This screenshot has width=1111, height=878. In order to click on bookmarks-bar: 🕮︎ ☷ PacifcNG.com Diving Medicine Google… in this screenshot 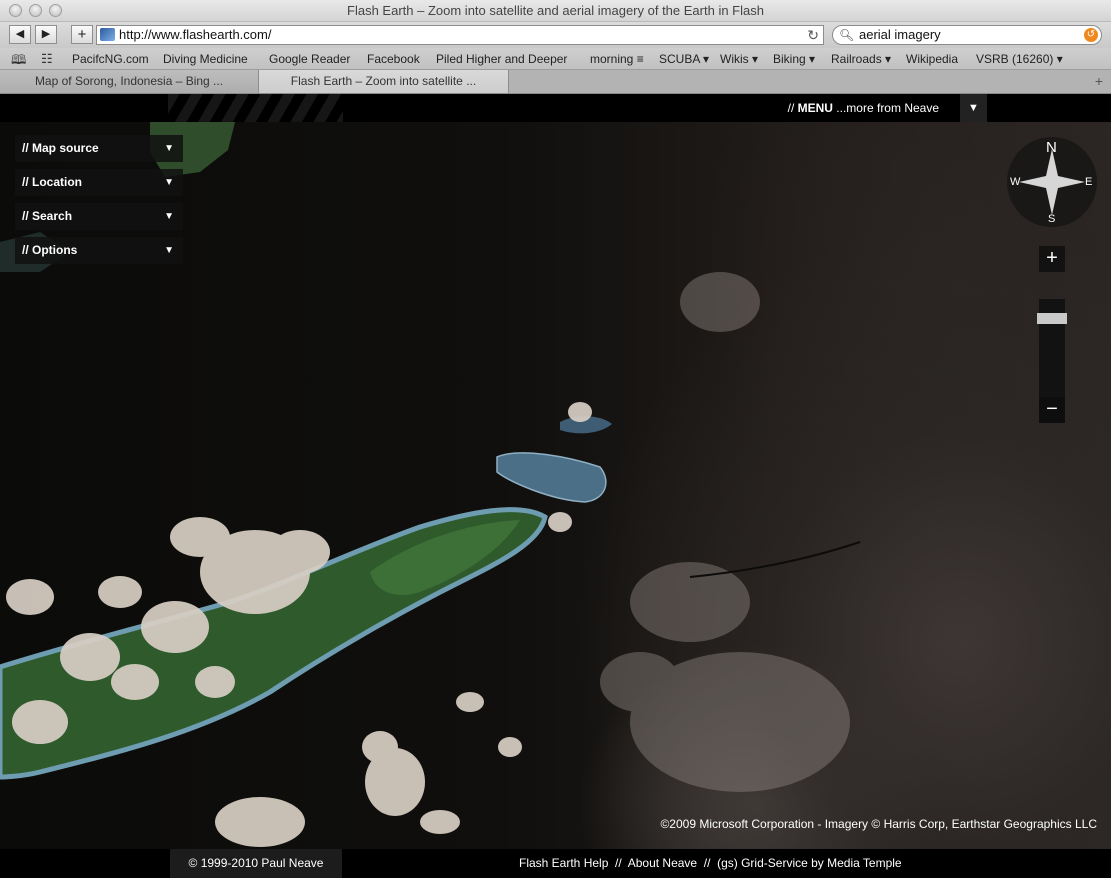, I will do `click(555, 59)`.